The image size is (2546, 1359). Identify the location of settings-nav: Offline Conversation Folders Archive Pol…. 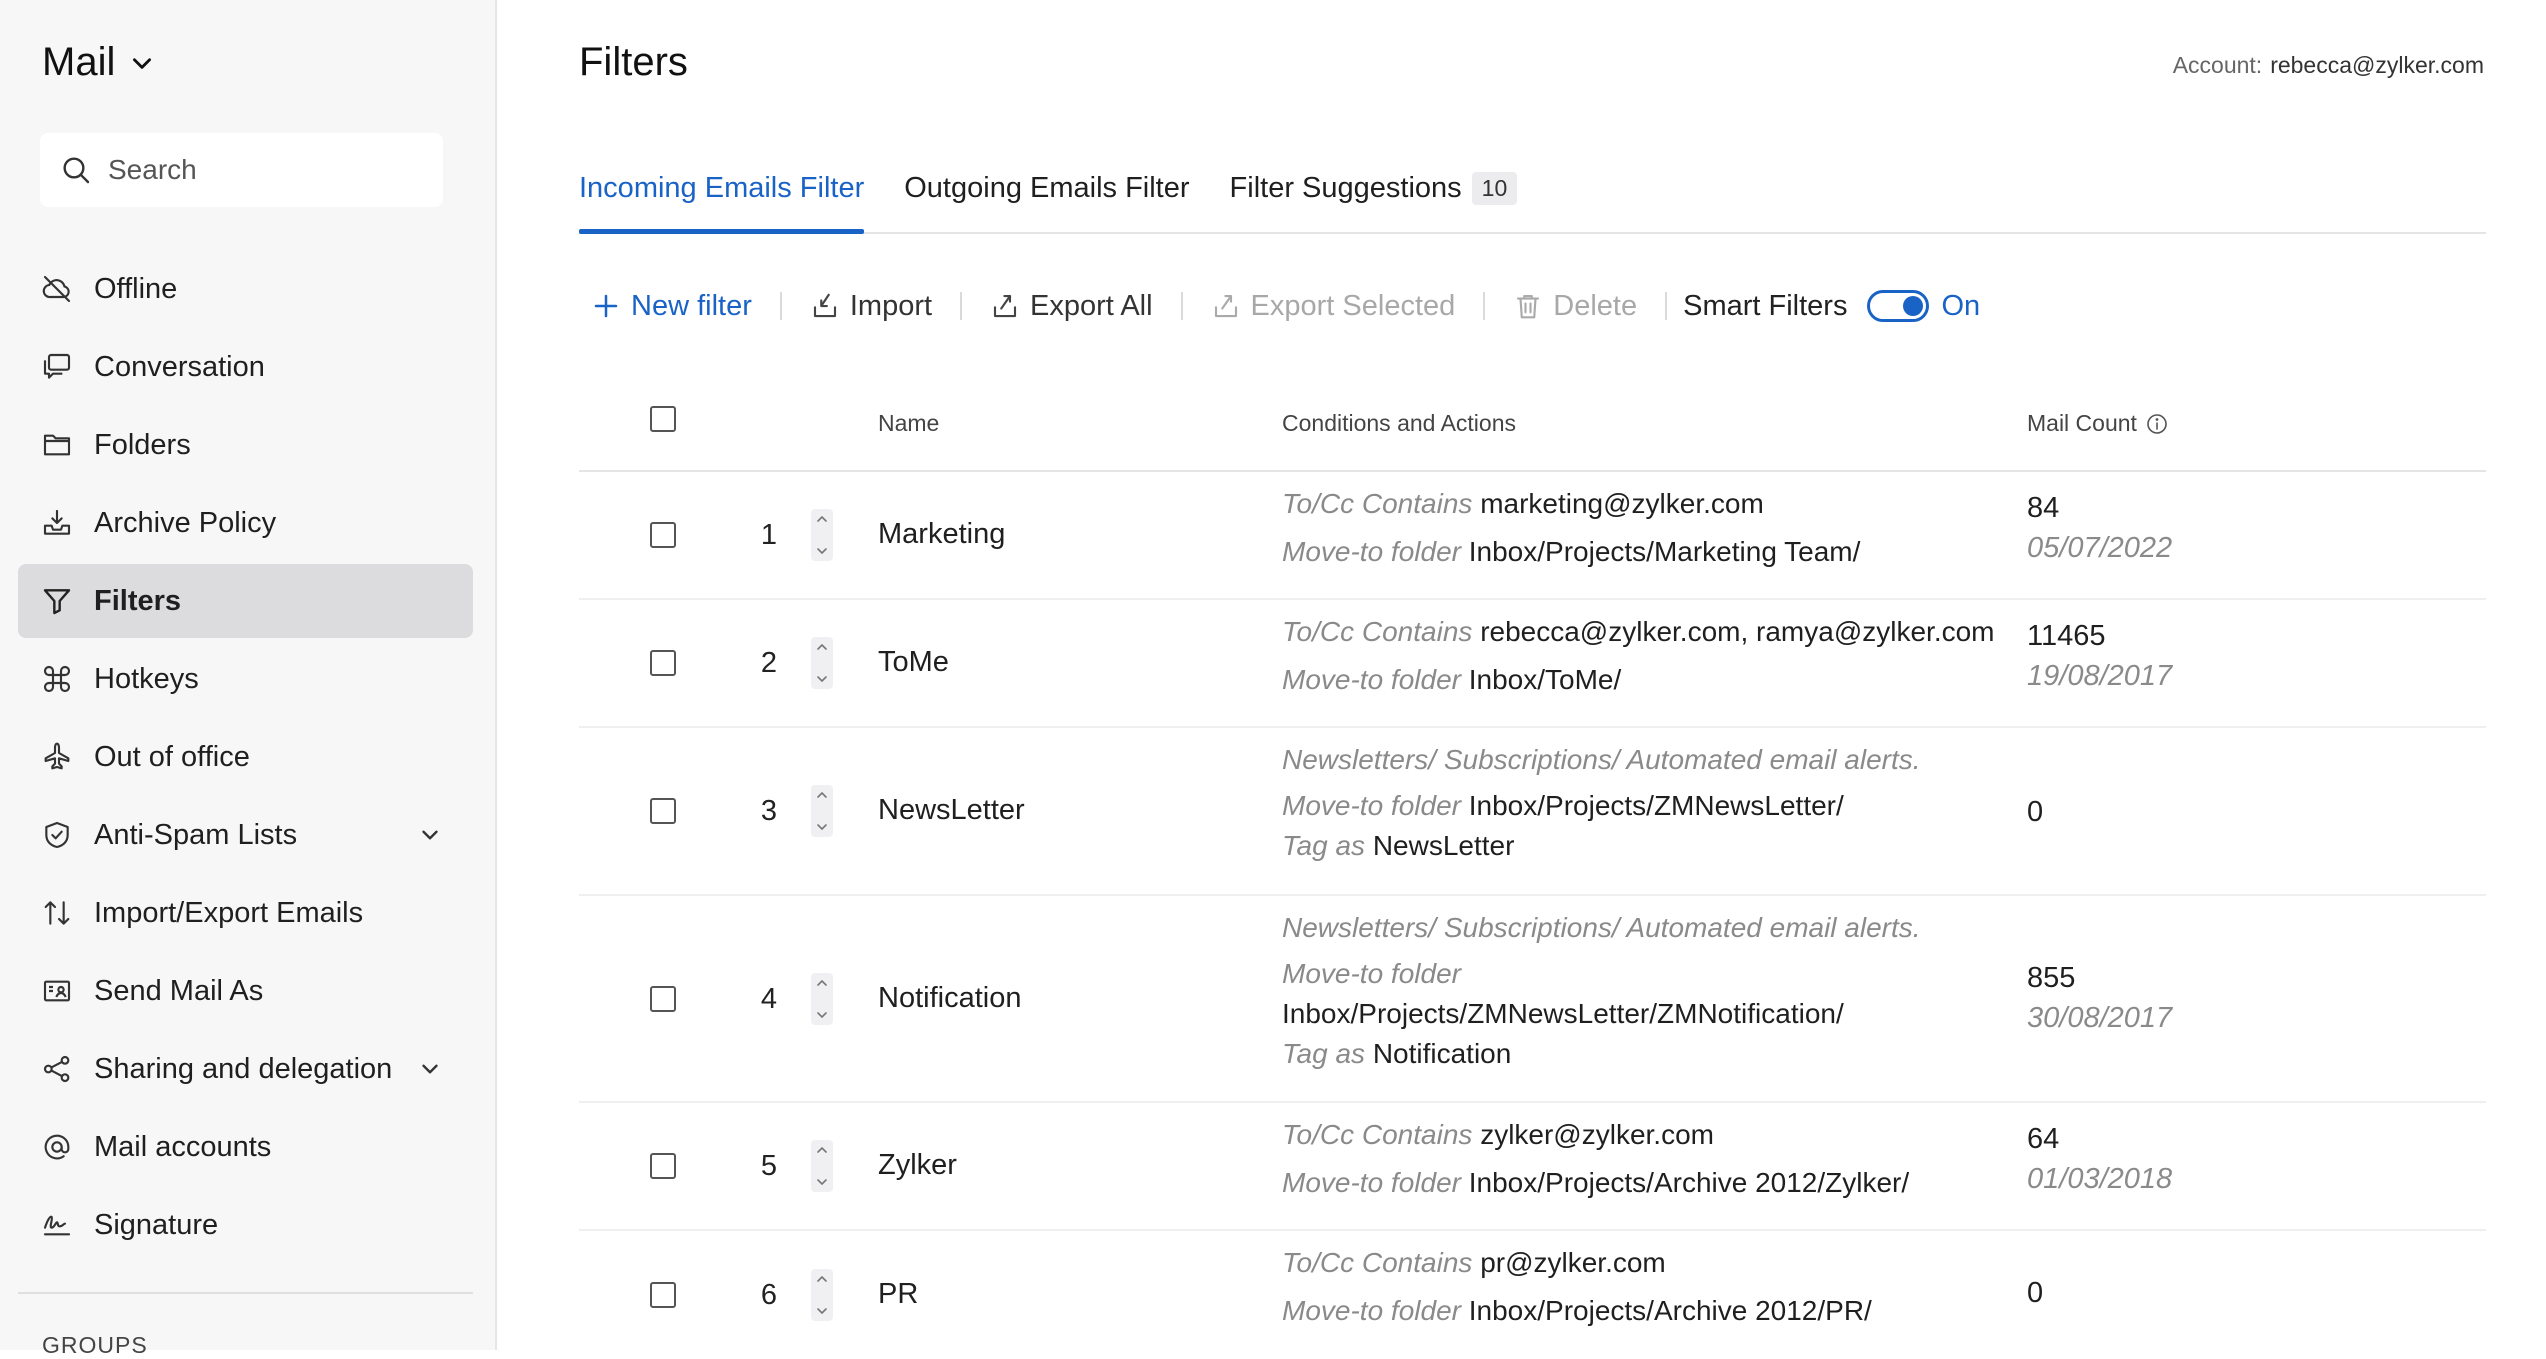
(245, 759).